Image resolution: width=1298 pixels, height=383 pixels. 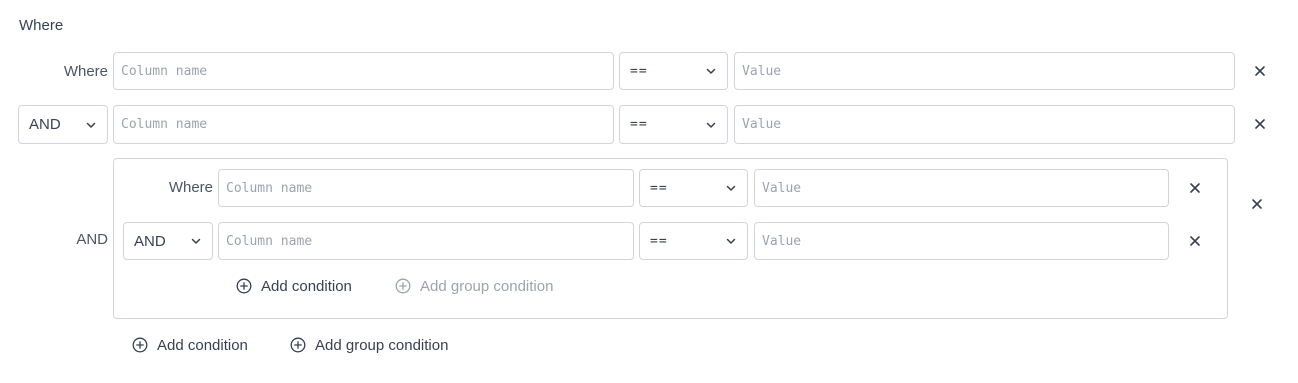 I want to click on group-add-group-condition-button: Add group condition, so click(x=474, y=286).